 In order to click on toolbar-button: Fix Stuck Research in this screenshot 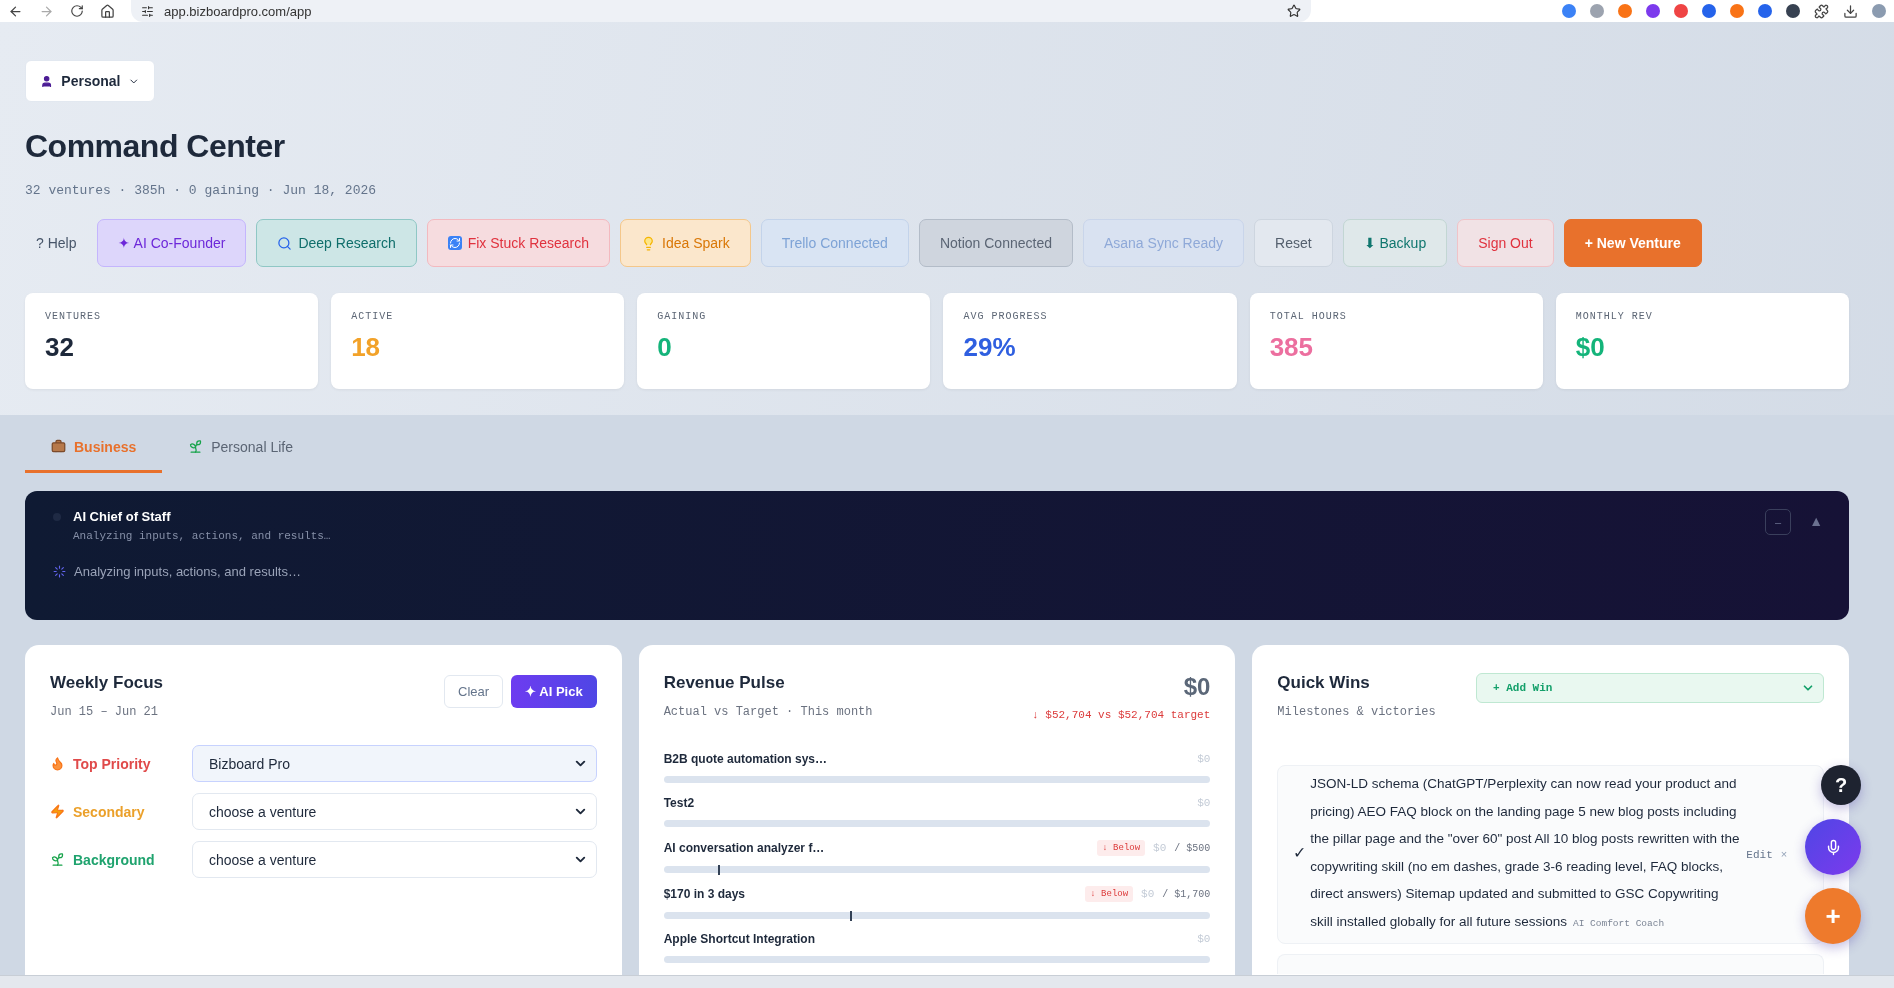, I will do `click(518, 243)`.